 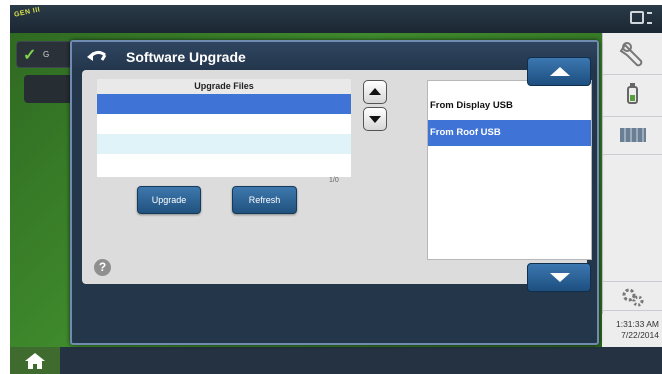 I want to click on background-status-panel: ✓ G, so click(x=47, y=54).